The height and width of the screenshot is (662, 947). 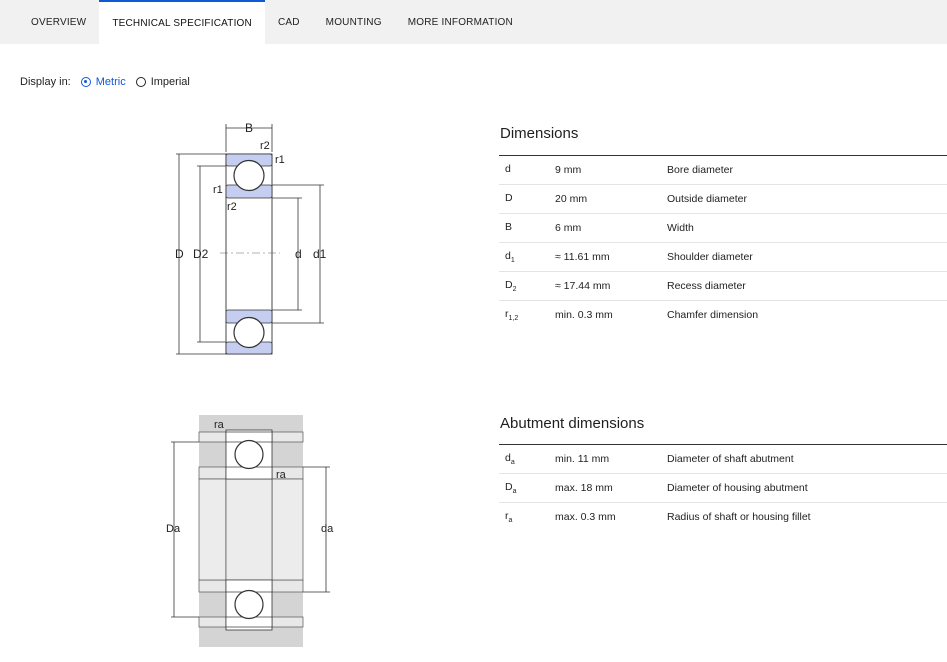 I want to click on description: Diameter of shaft abutment, so click(x=807, y=459).